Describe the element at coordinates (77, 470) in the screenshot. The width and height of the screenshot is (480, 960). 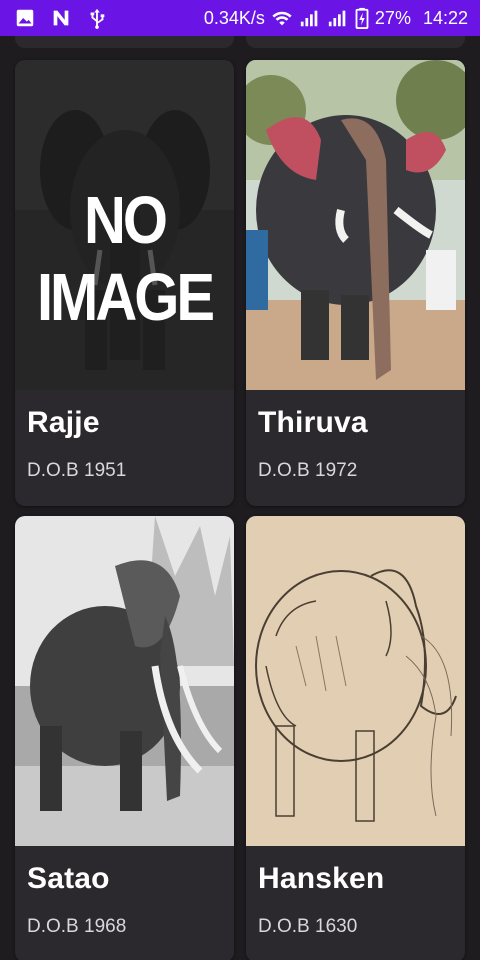
I see `elephant-dob: D.O.B 1951` at that location.